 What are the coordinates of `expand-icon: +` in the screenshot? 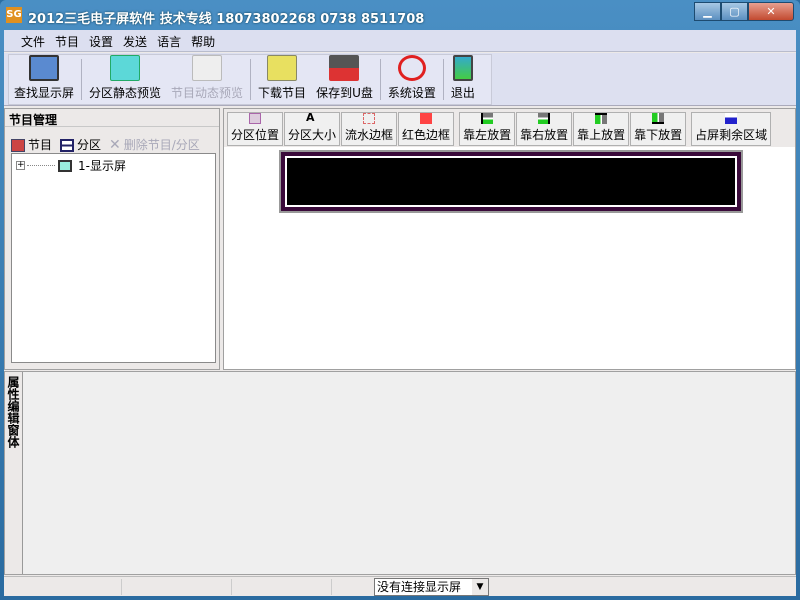 It's located at (20, 165).